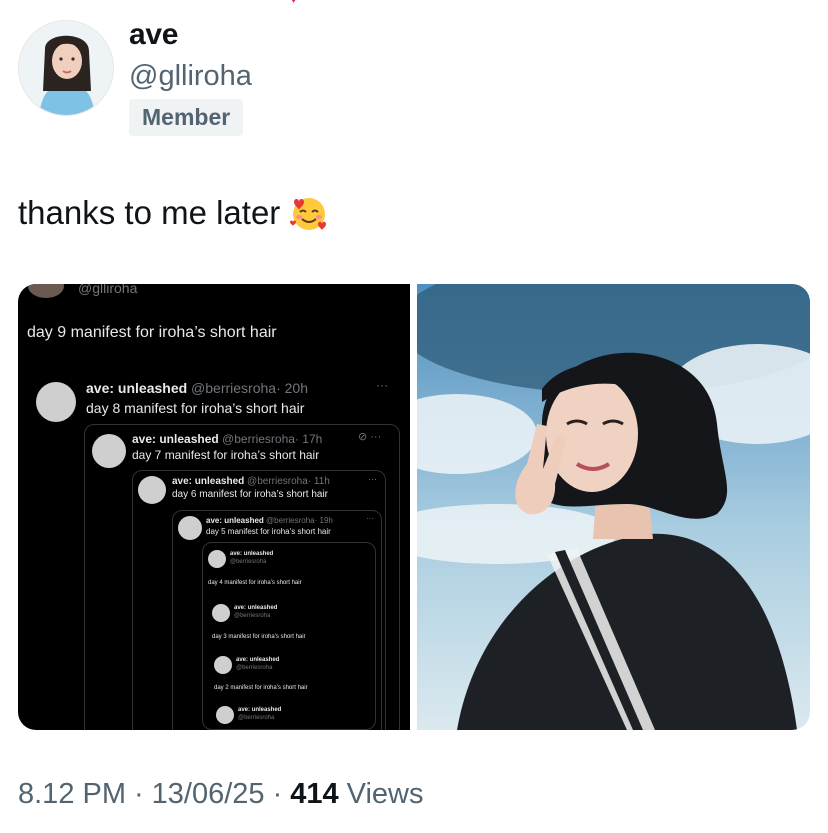 This screenshot has height=833, width=828. Describe the element at coordinates (227, 439) in the screenshot. I see `ss-quote-header: ave: unleashed @berriesroha· 17h` at that location.